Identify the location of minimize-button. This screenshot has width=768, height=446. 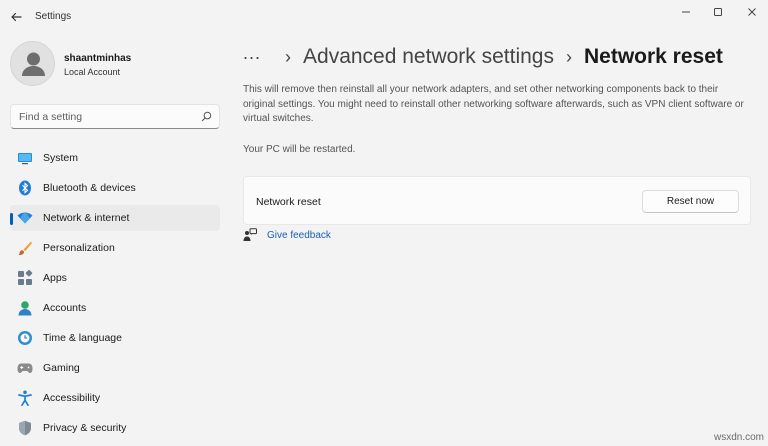
(686, 12).